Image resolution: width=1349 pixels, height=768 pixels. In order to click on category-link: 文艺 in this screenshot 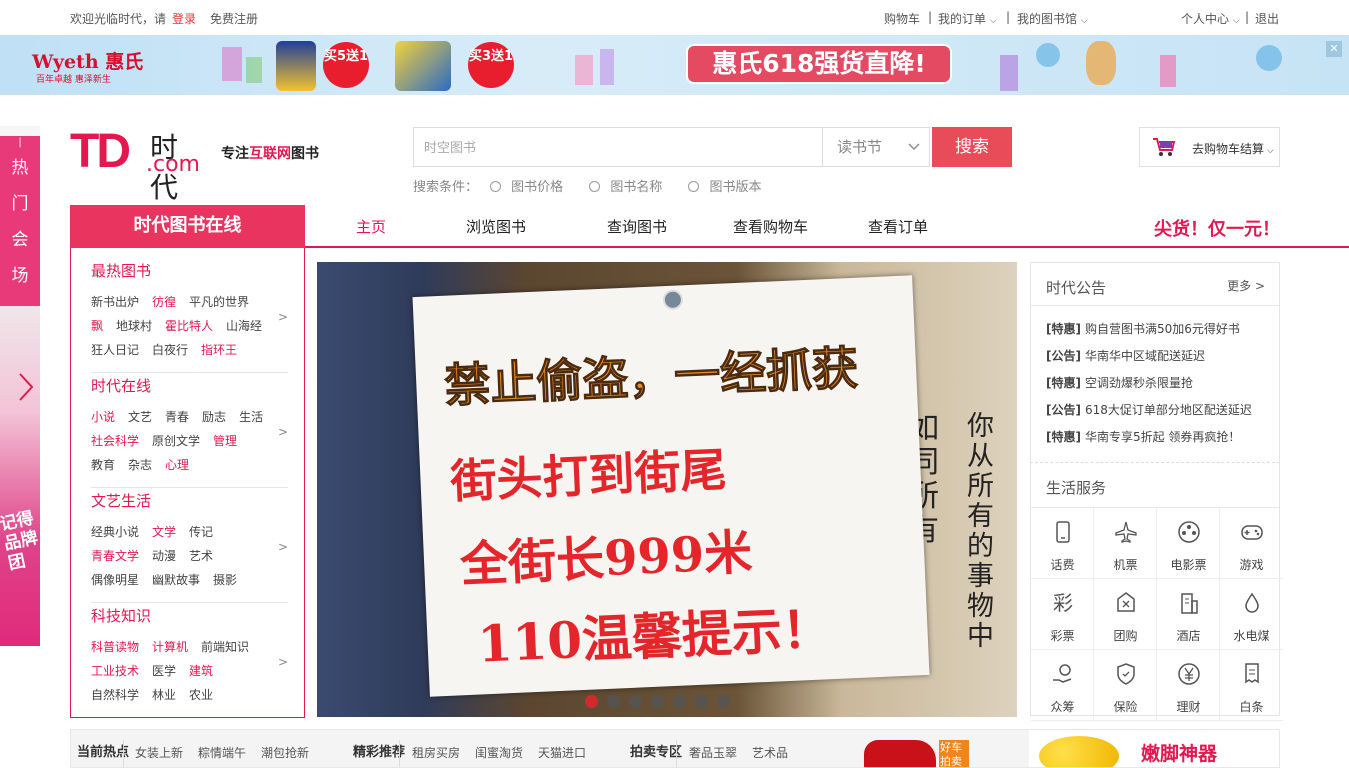, I will do `click(140, 417)`.